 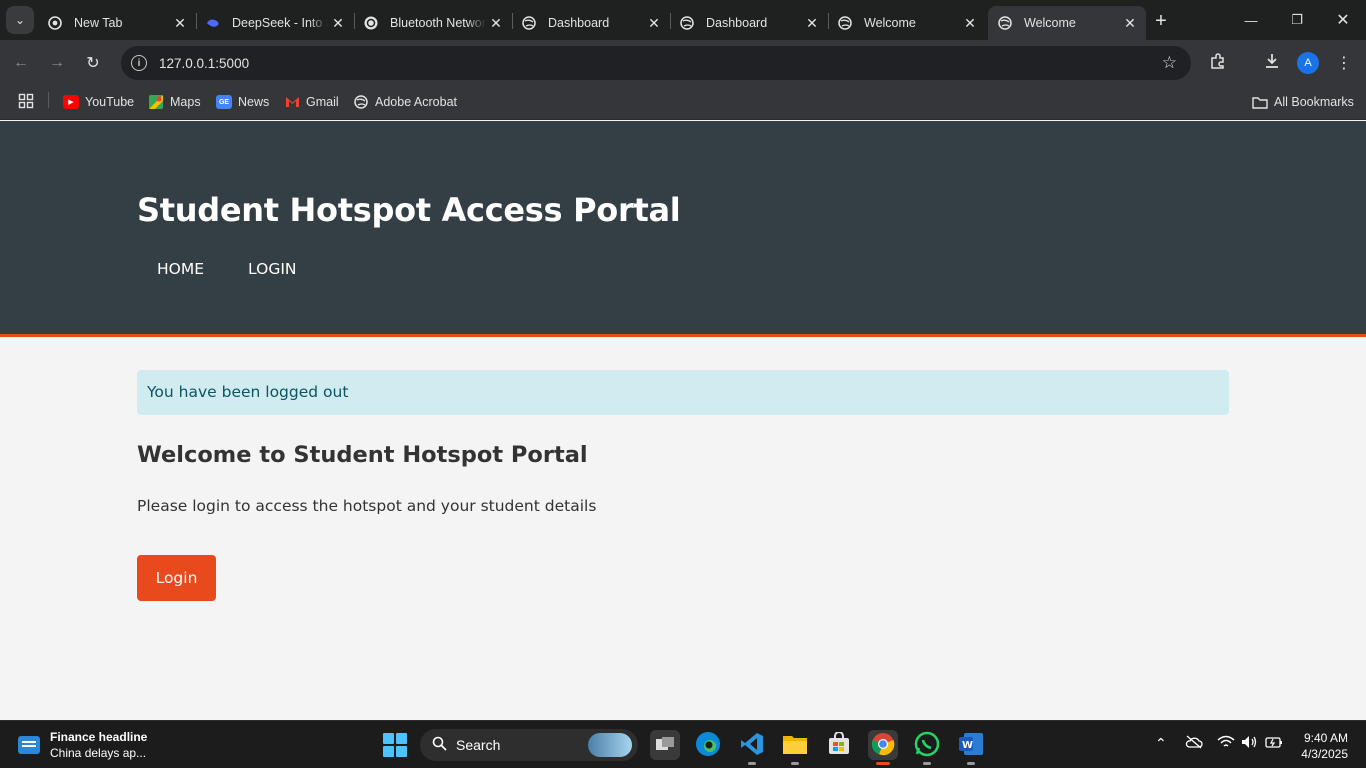 I want to click on puzzle-icon, so click(x=1218, y=63).